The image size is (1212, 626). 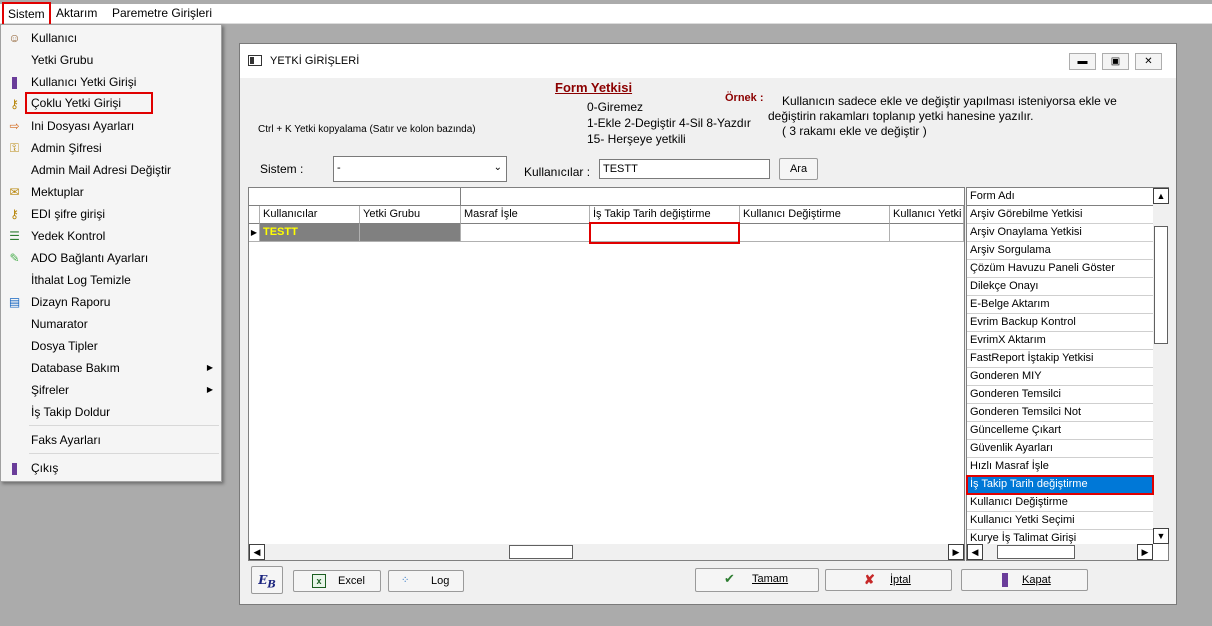 What do you see at coordinates (927, 215) in the screenshot?
I see `grid-header-kullanici-yetki-s: Kullanıcı Yetki S` at bounding box center [927, 215].